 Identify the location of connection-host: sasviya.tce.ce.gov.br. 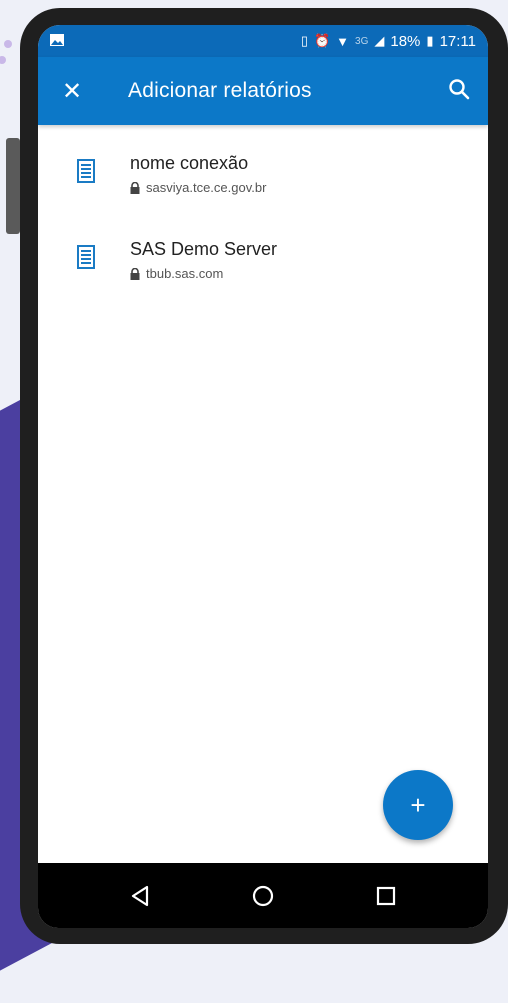
(198, 187).